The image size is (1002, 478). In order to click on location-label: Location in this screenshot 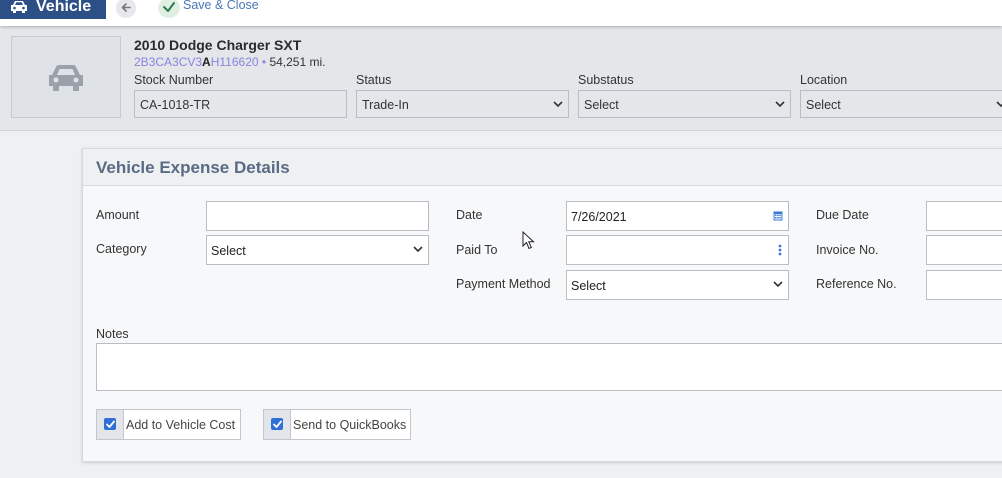, I will do `click(824, 80)`.